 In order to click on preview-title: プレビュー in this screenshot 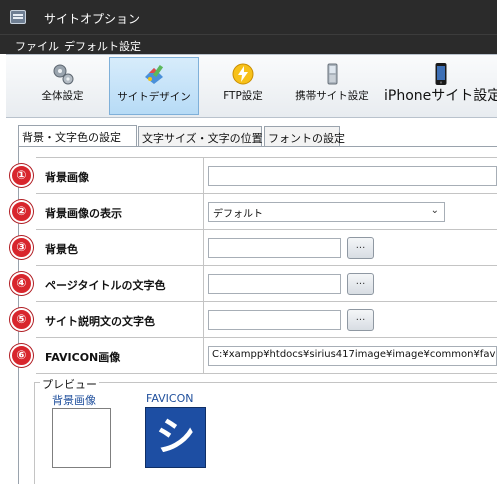, I will do `click(69, 384)`.